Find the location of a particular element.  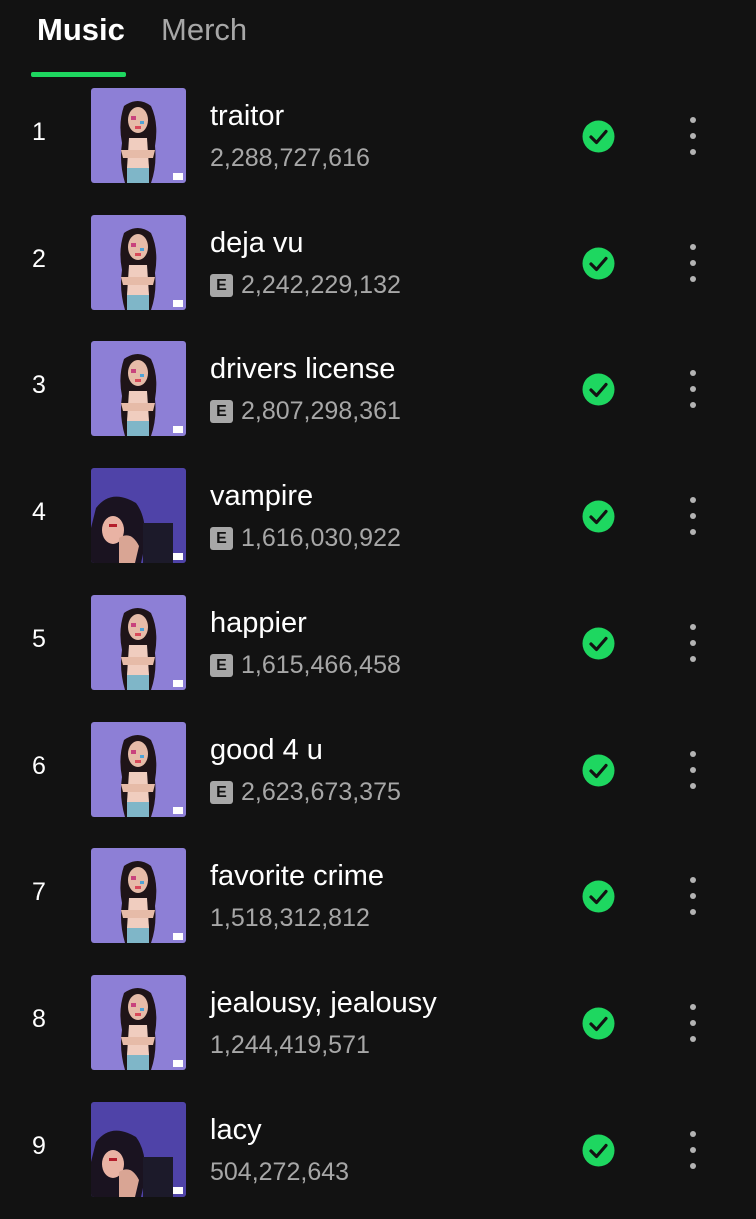

track-rank: 3 is located at coordinates (39, 385).